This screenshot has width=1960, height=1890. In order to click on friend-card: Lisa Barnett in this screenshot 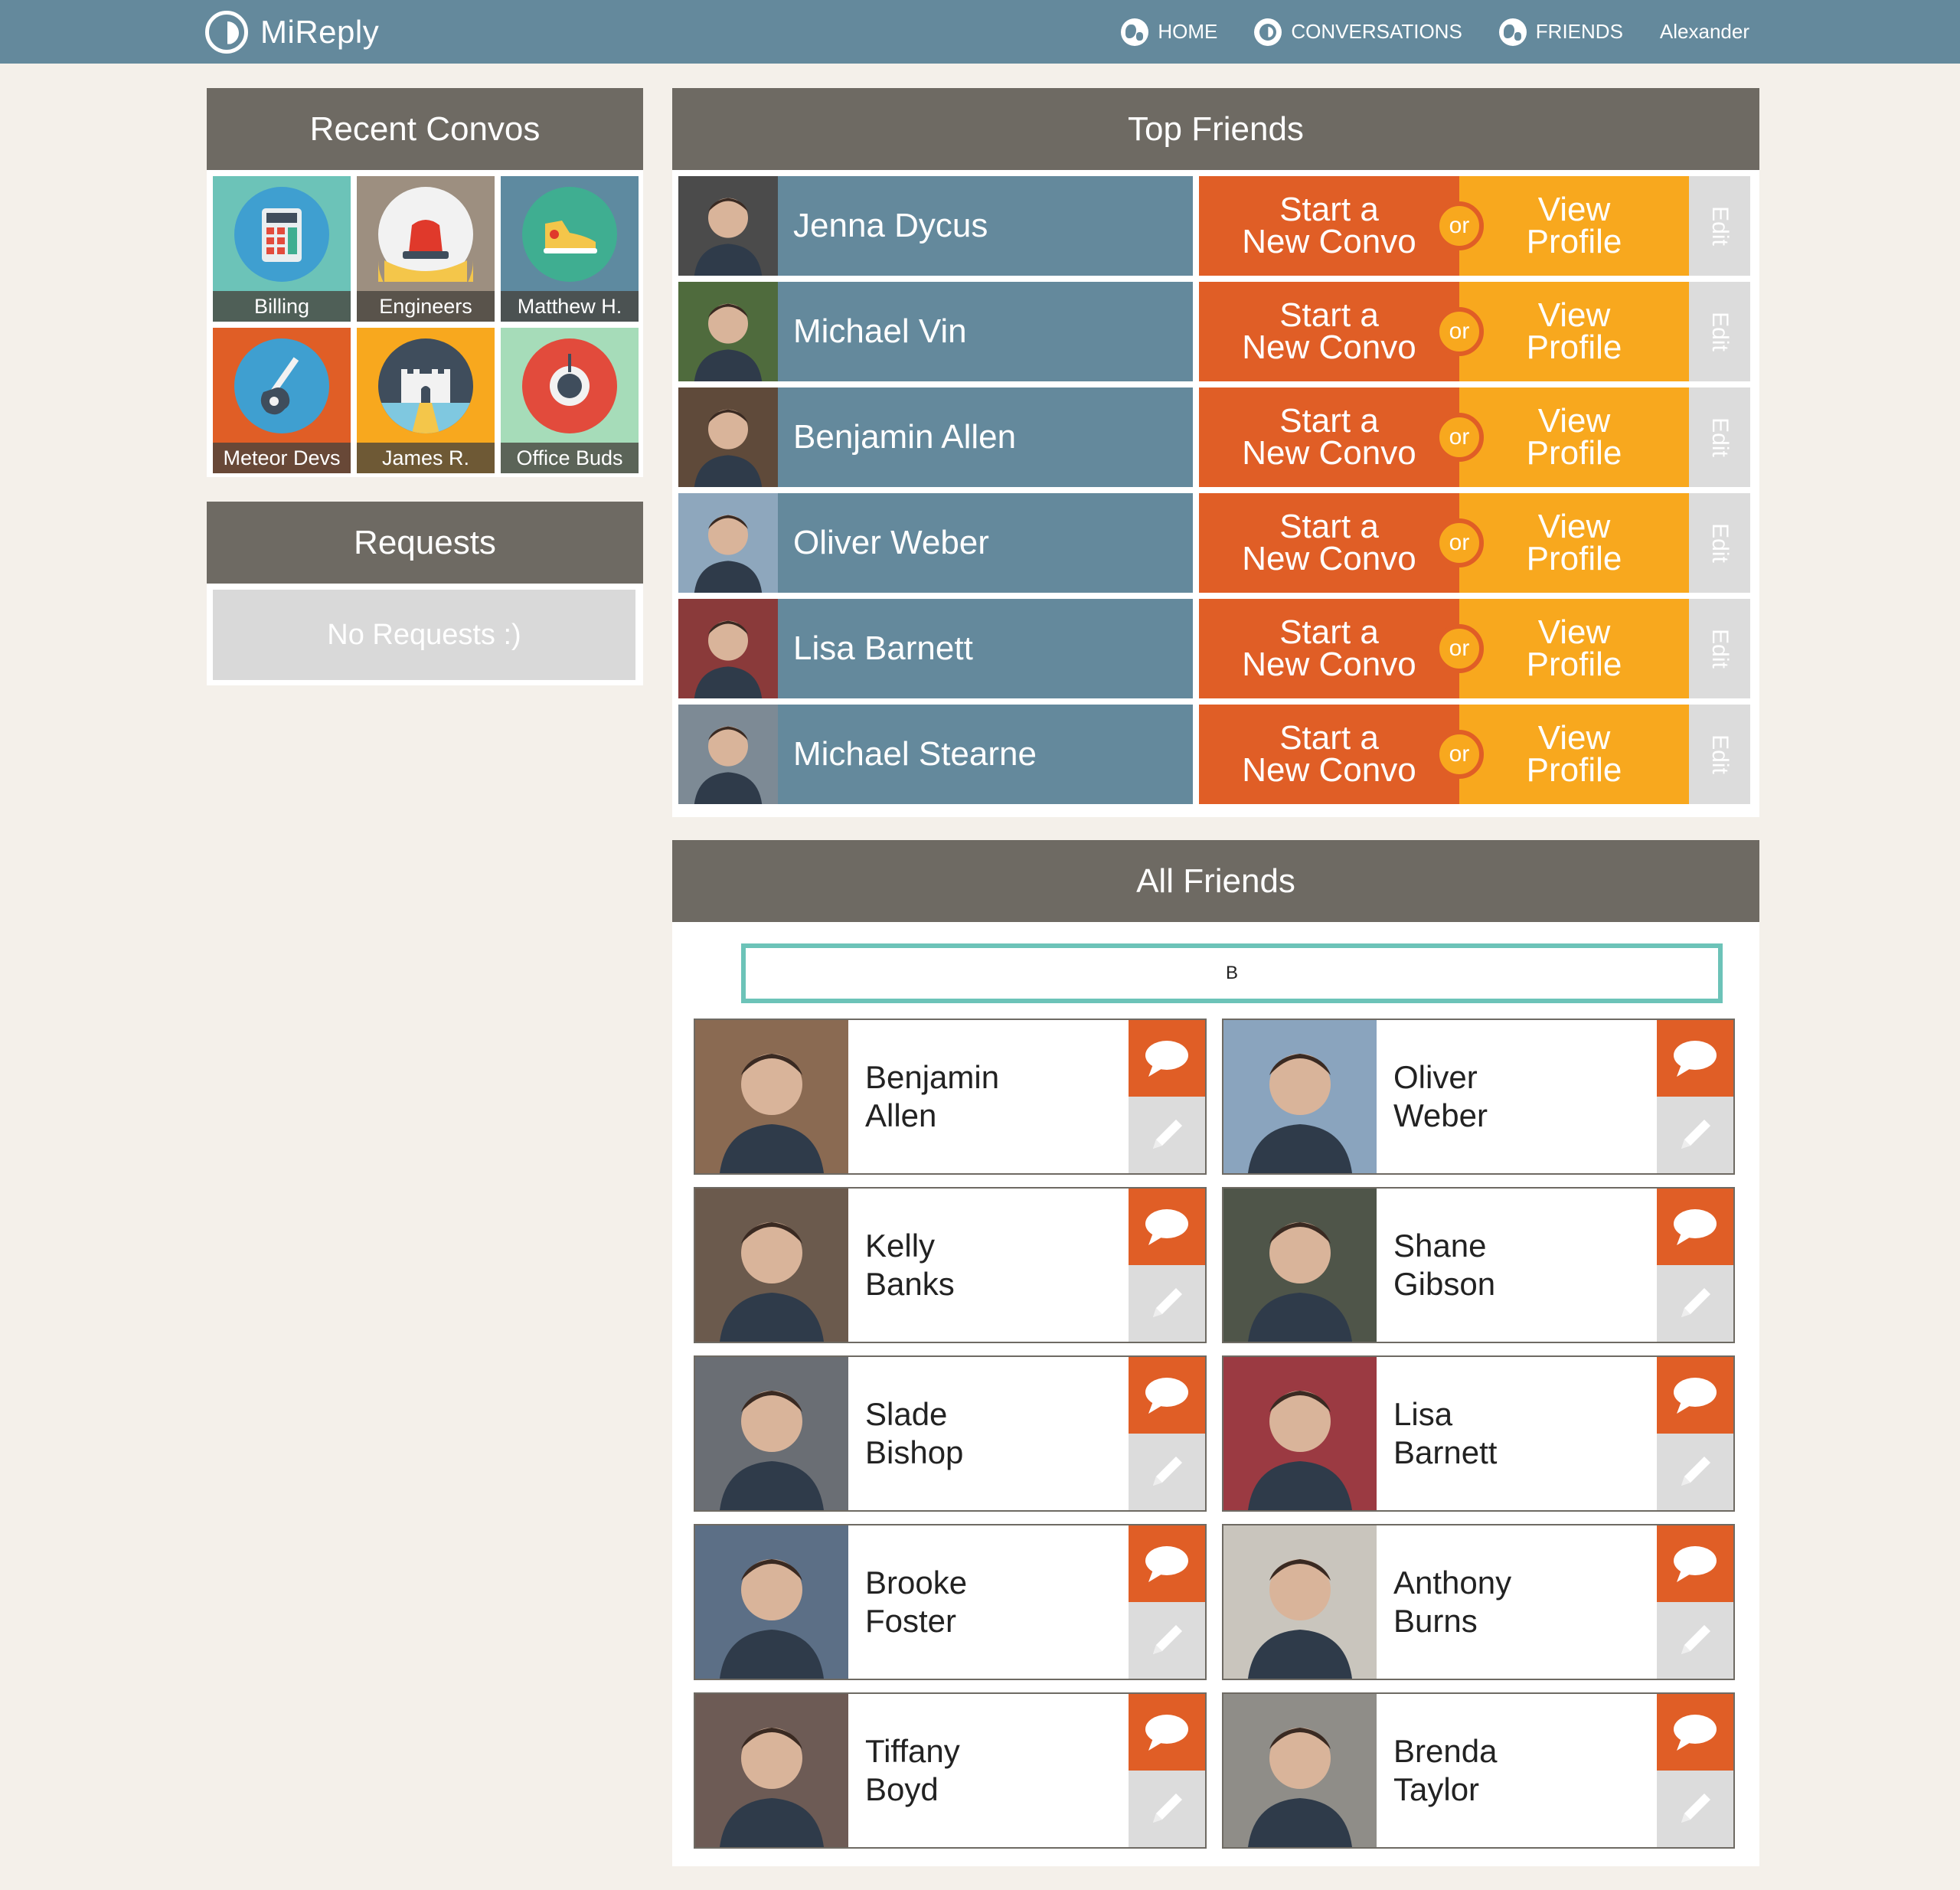, I will do `click(1478, 1433)`.